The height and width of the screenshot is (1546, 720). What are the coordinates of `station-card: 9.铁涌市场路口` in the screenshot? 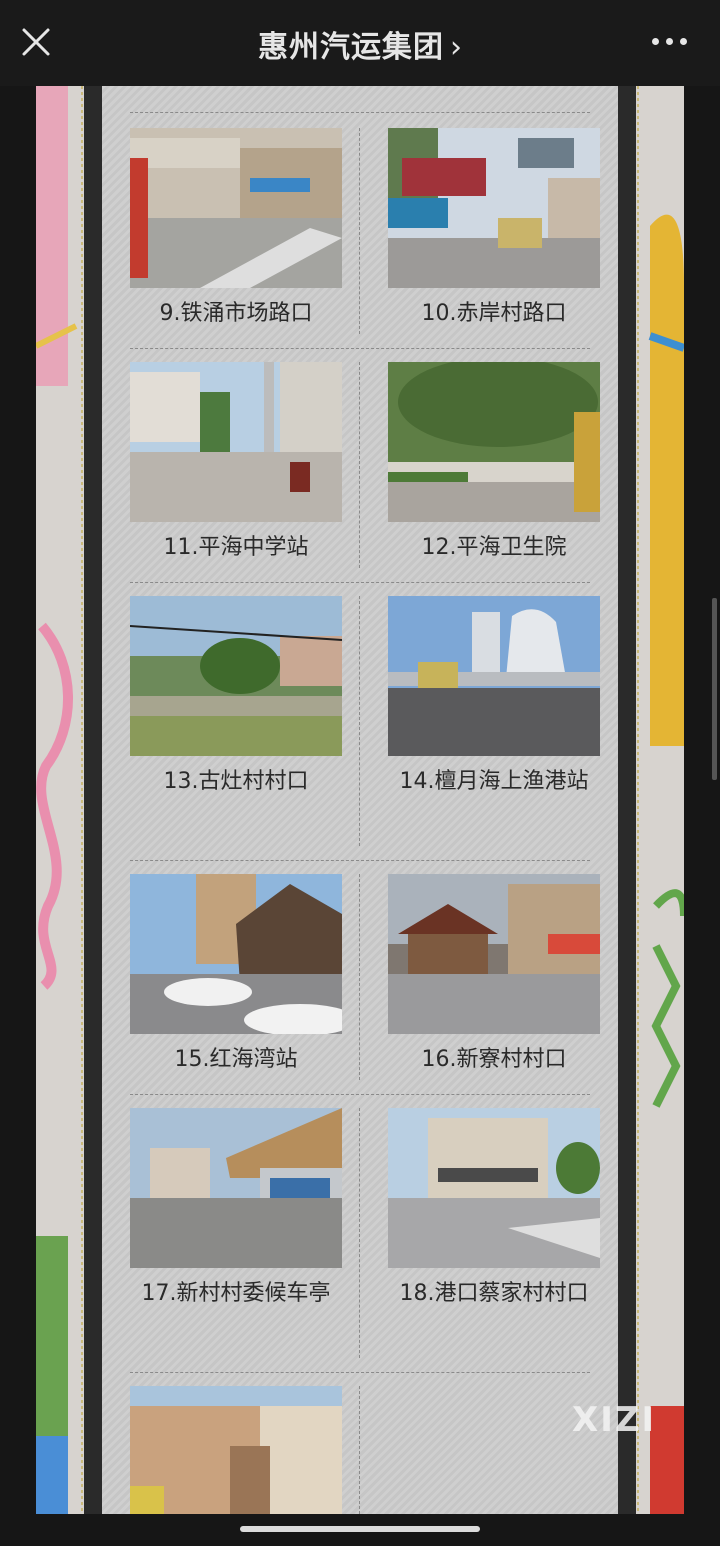 It's located at (236, 232).